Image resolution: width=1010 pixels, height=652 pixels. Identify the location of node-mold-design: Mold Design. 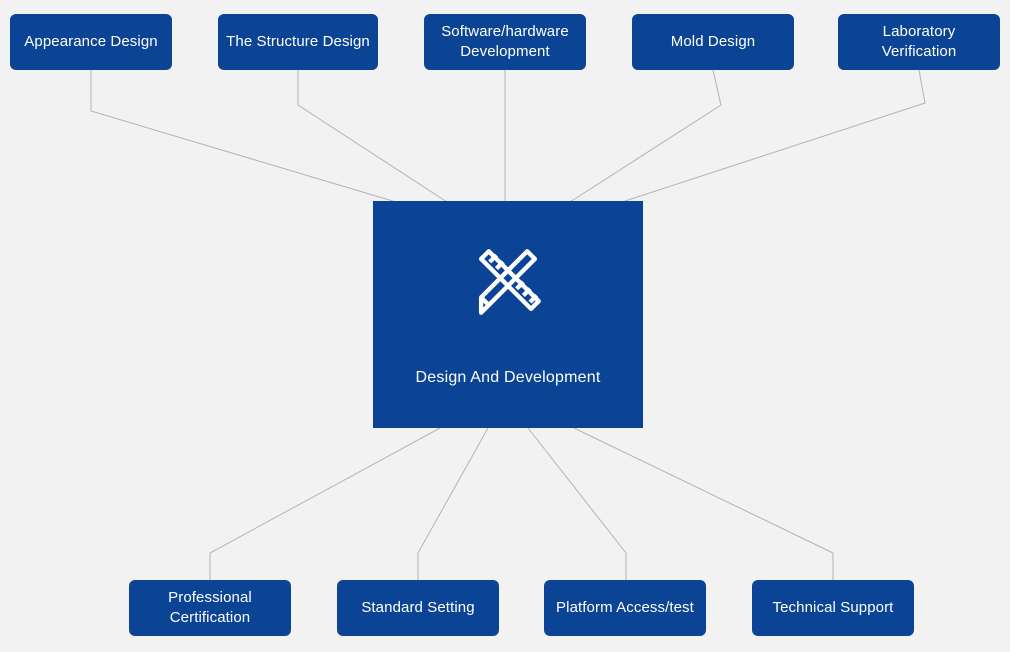
(713, 42).